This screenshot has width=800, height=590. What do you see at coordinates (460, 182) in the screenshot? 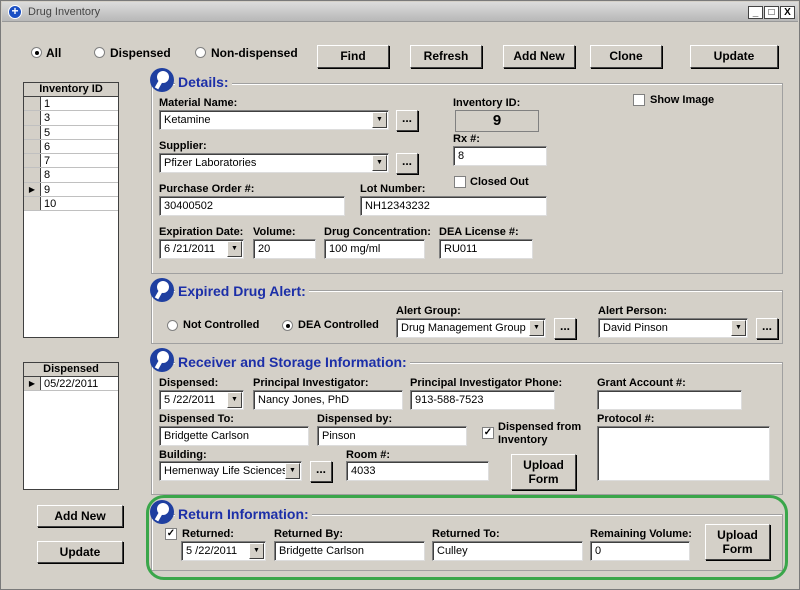
I see `closed-out-checkbox` at bounding box center [460, 182].